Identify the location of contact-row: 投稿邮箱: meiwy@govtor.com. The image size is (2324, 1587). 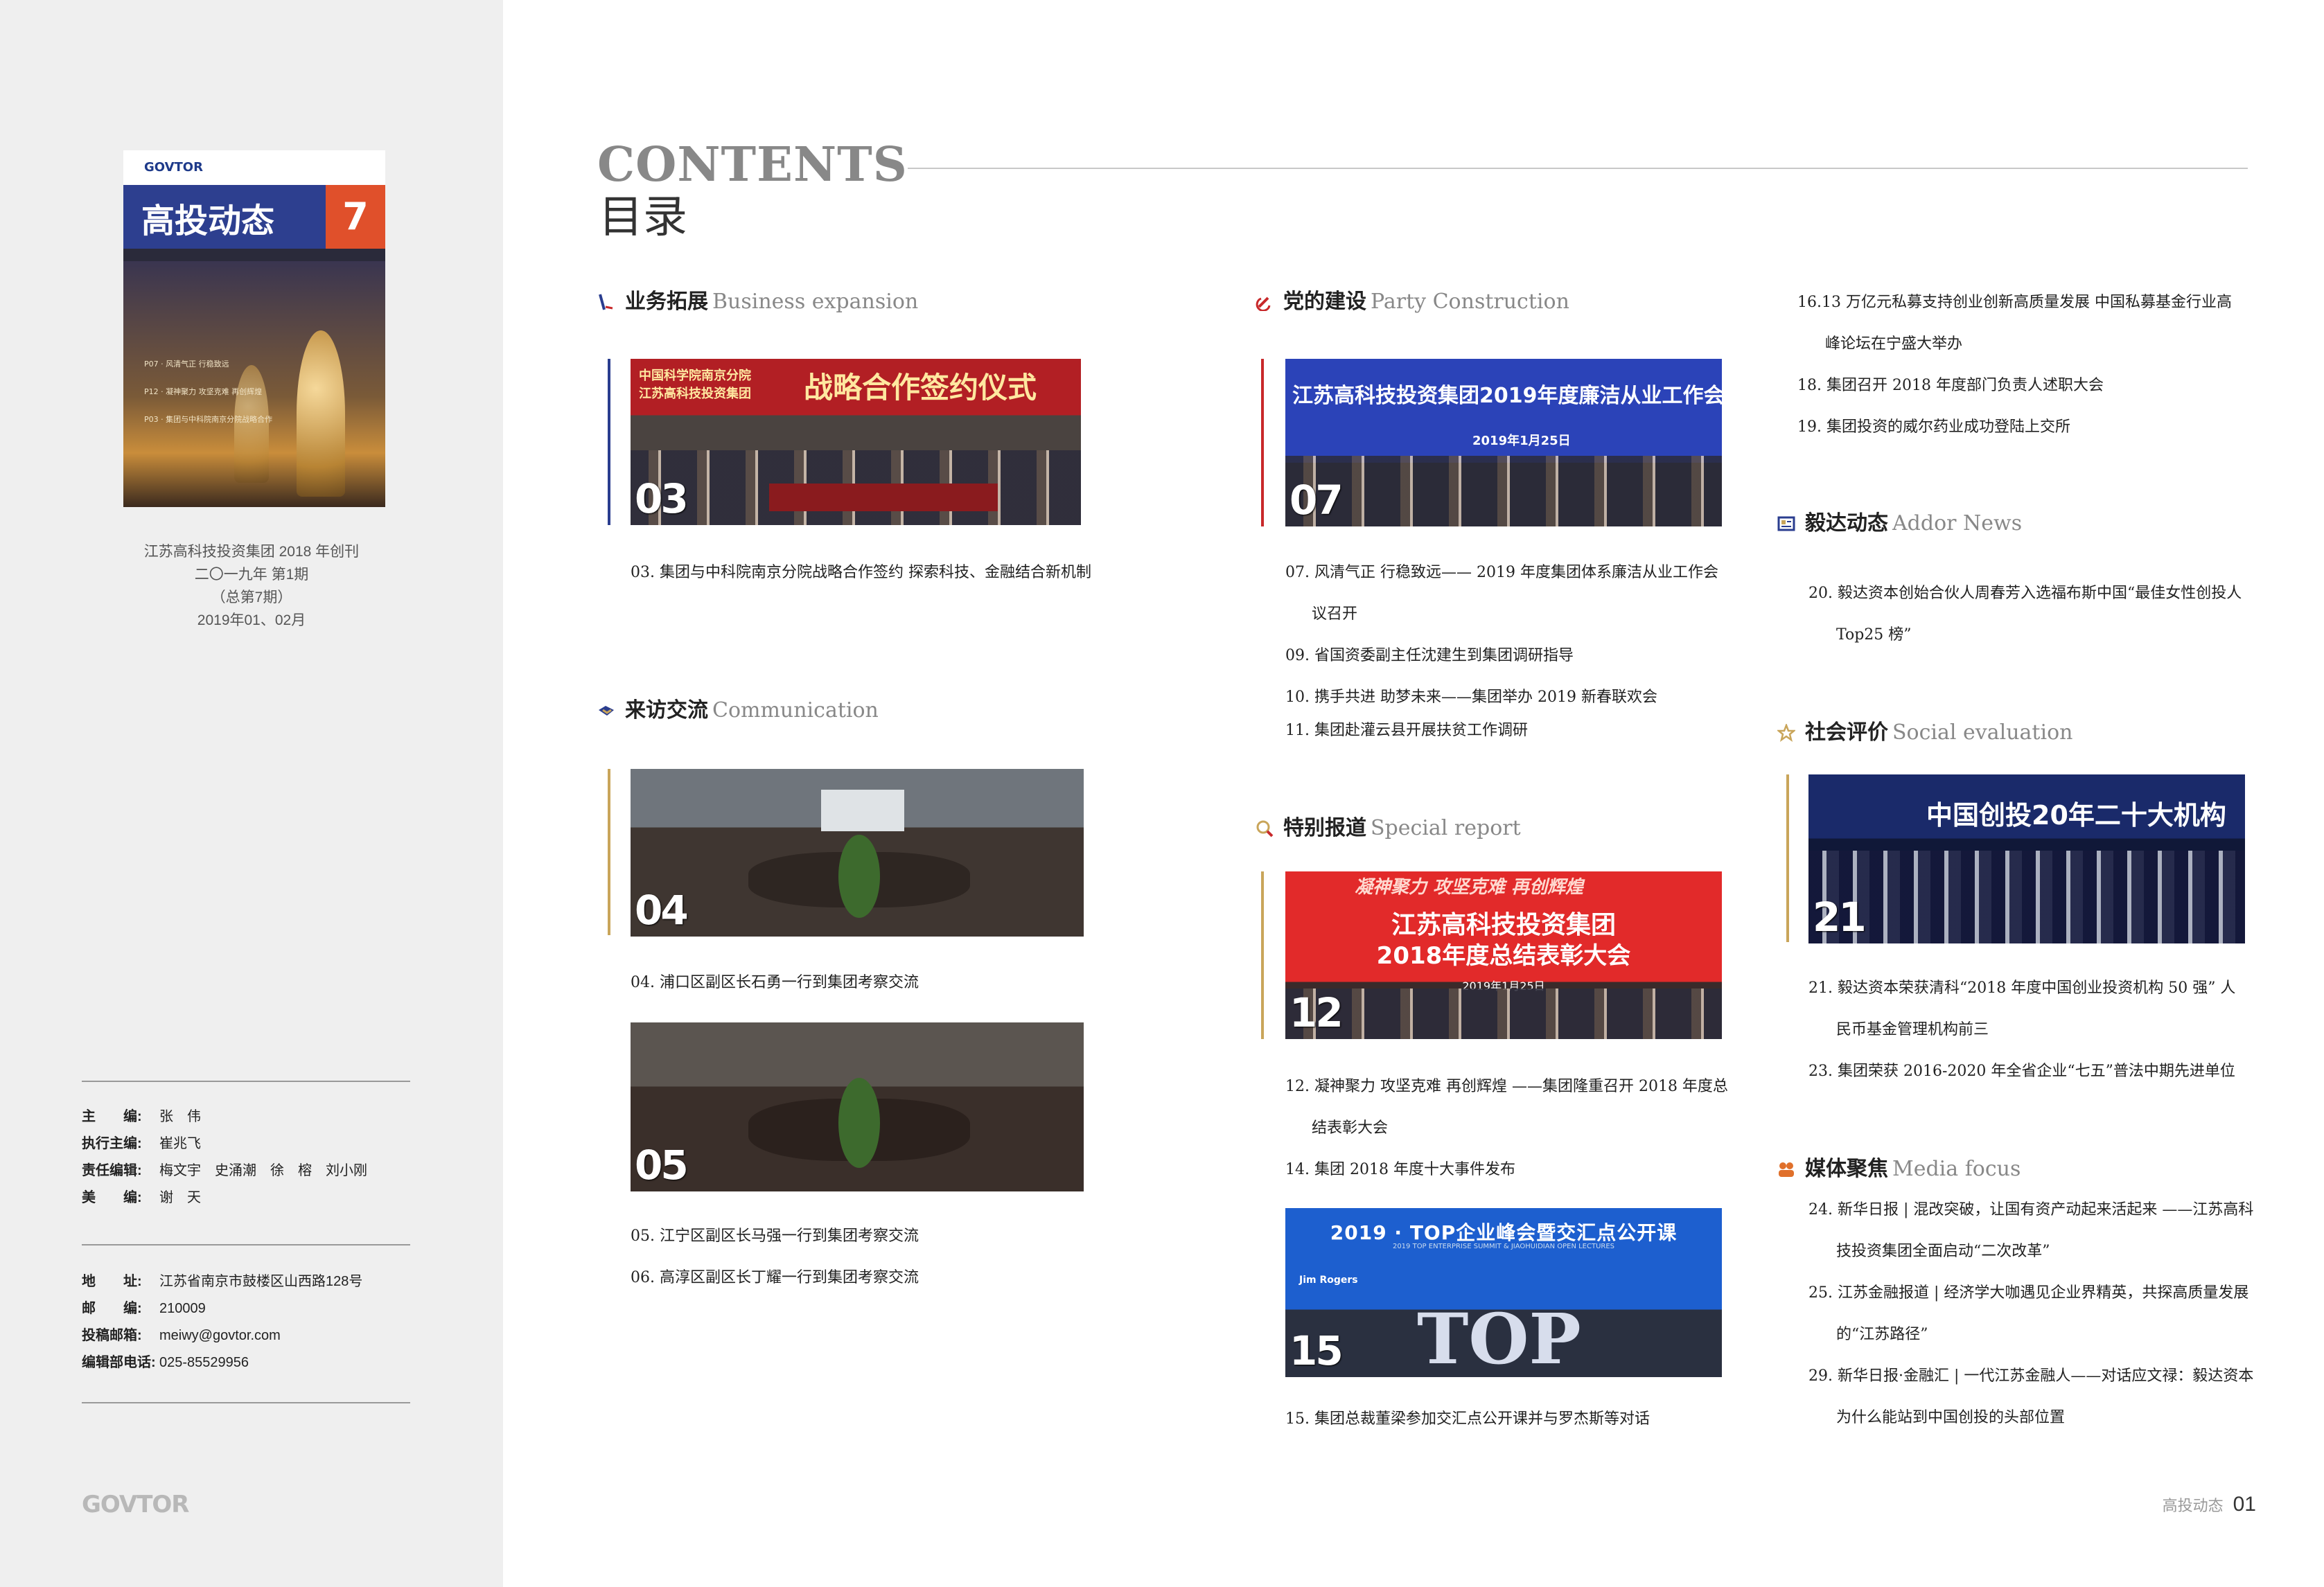
(181, 1335).